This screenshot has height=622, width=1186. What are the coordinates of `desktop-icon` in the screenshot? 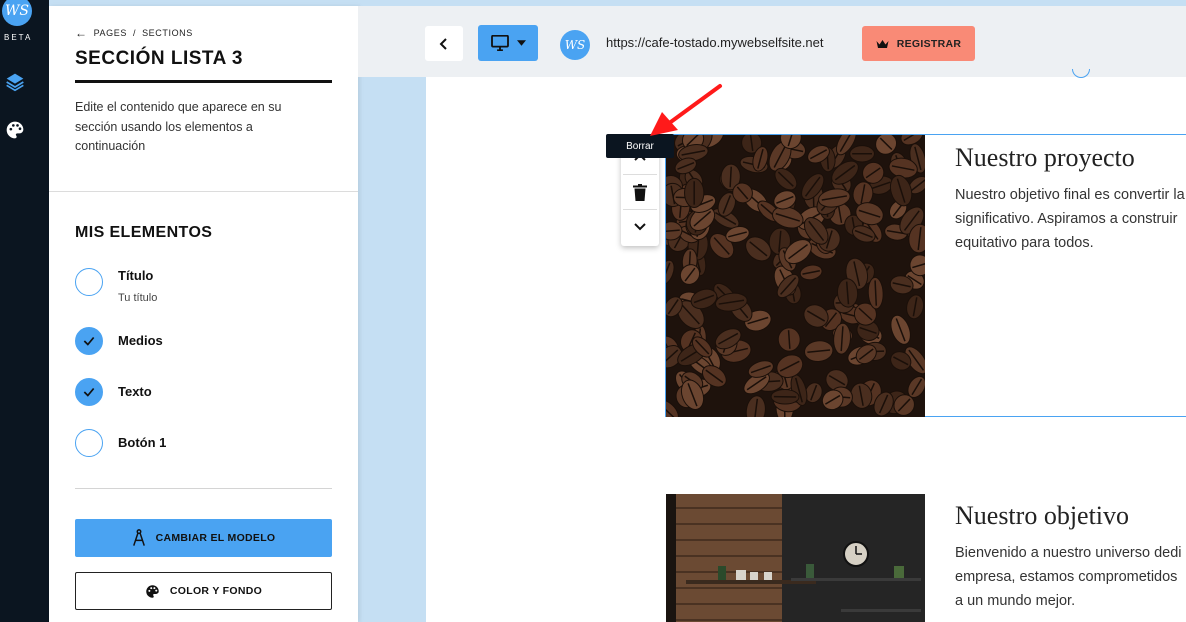 It's located at (499, 43).